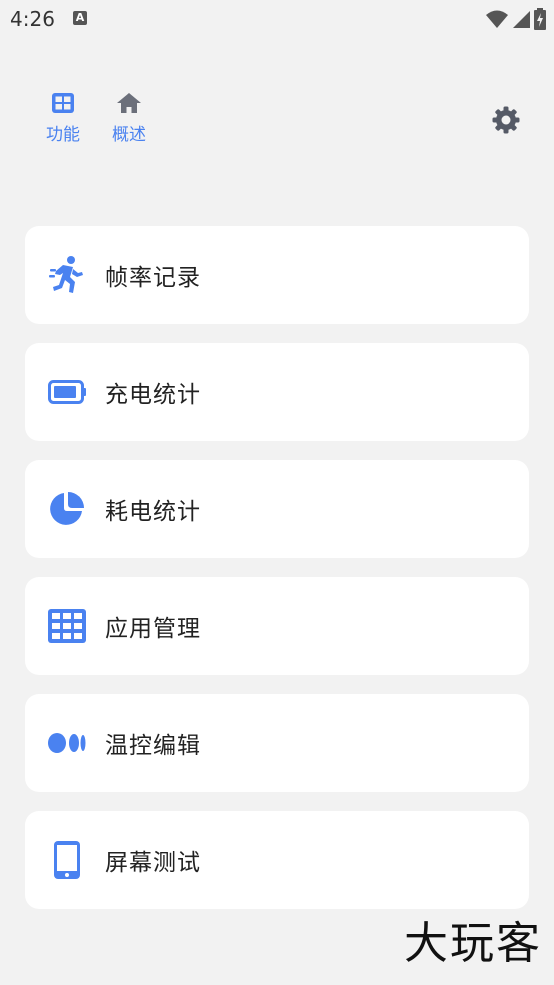  I want to click on apps-grid-icon, so click(67, 626).